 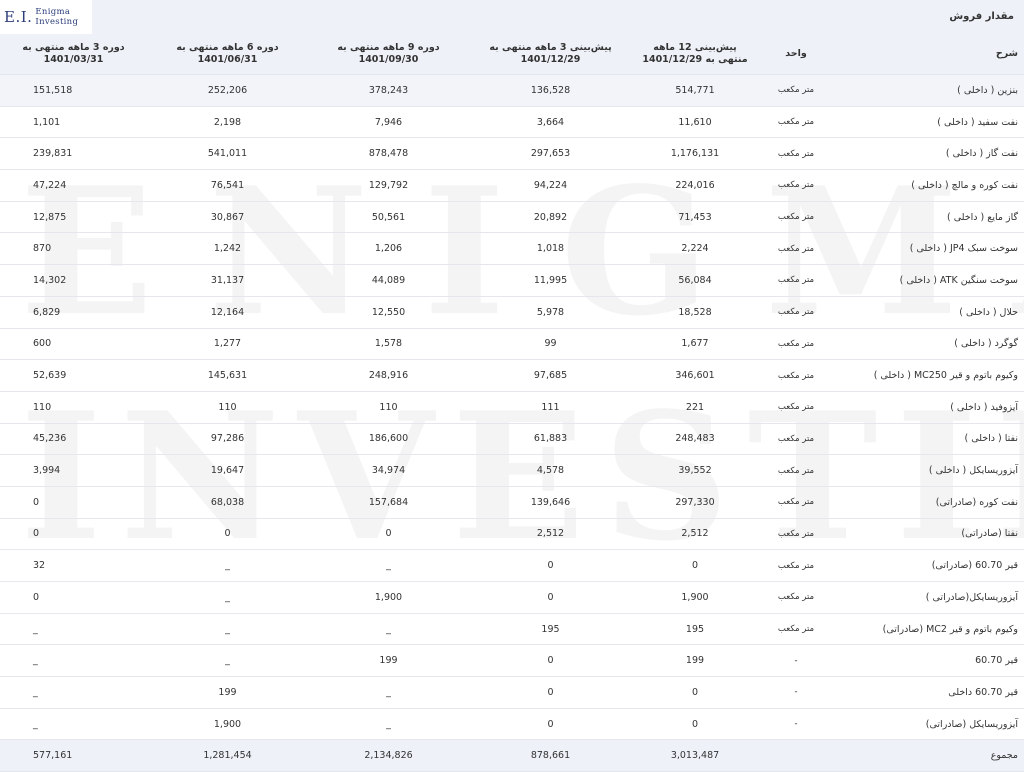 I want to click on row-description: آیزوریسایکل(صادراتی ), so click(x=929, y=597).